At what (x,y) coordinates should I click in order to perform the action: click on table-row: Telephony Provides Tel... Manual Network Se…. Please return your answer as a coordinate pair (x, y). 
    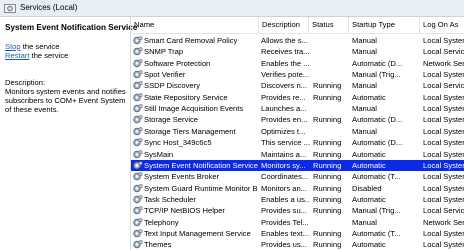
    Looking at the image, I should click on (297, 222).